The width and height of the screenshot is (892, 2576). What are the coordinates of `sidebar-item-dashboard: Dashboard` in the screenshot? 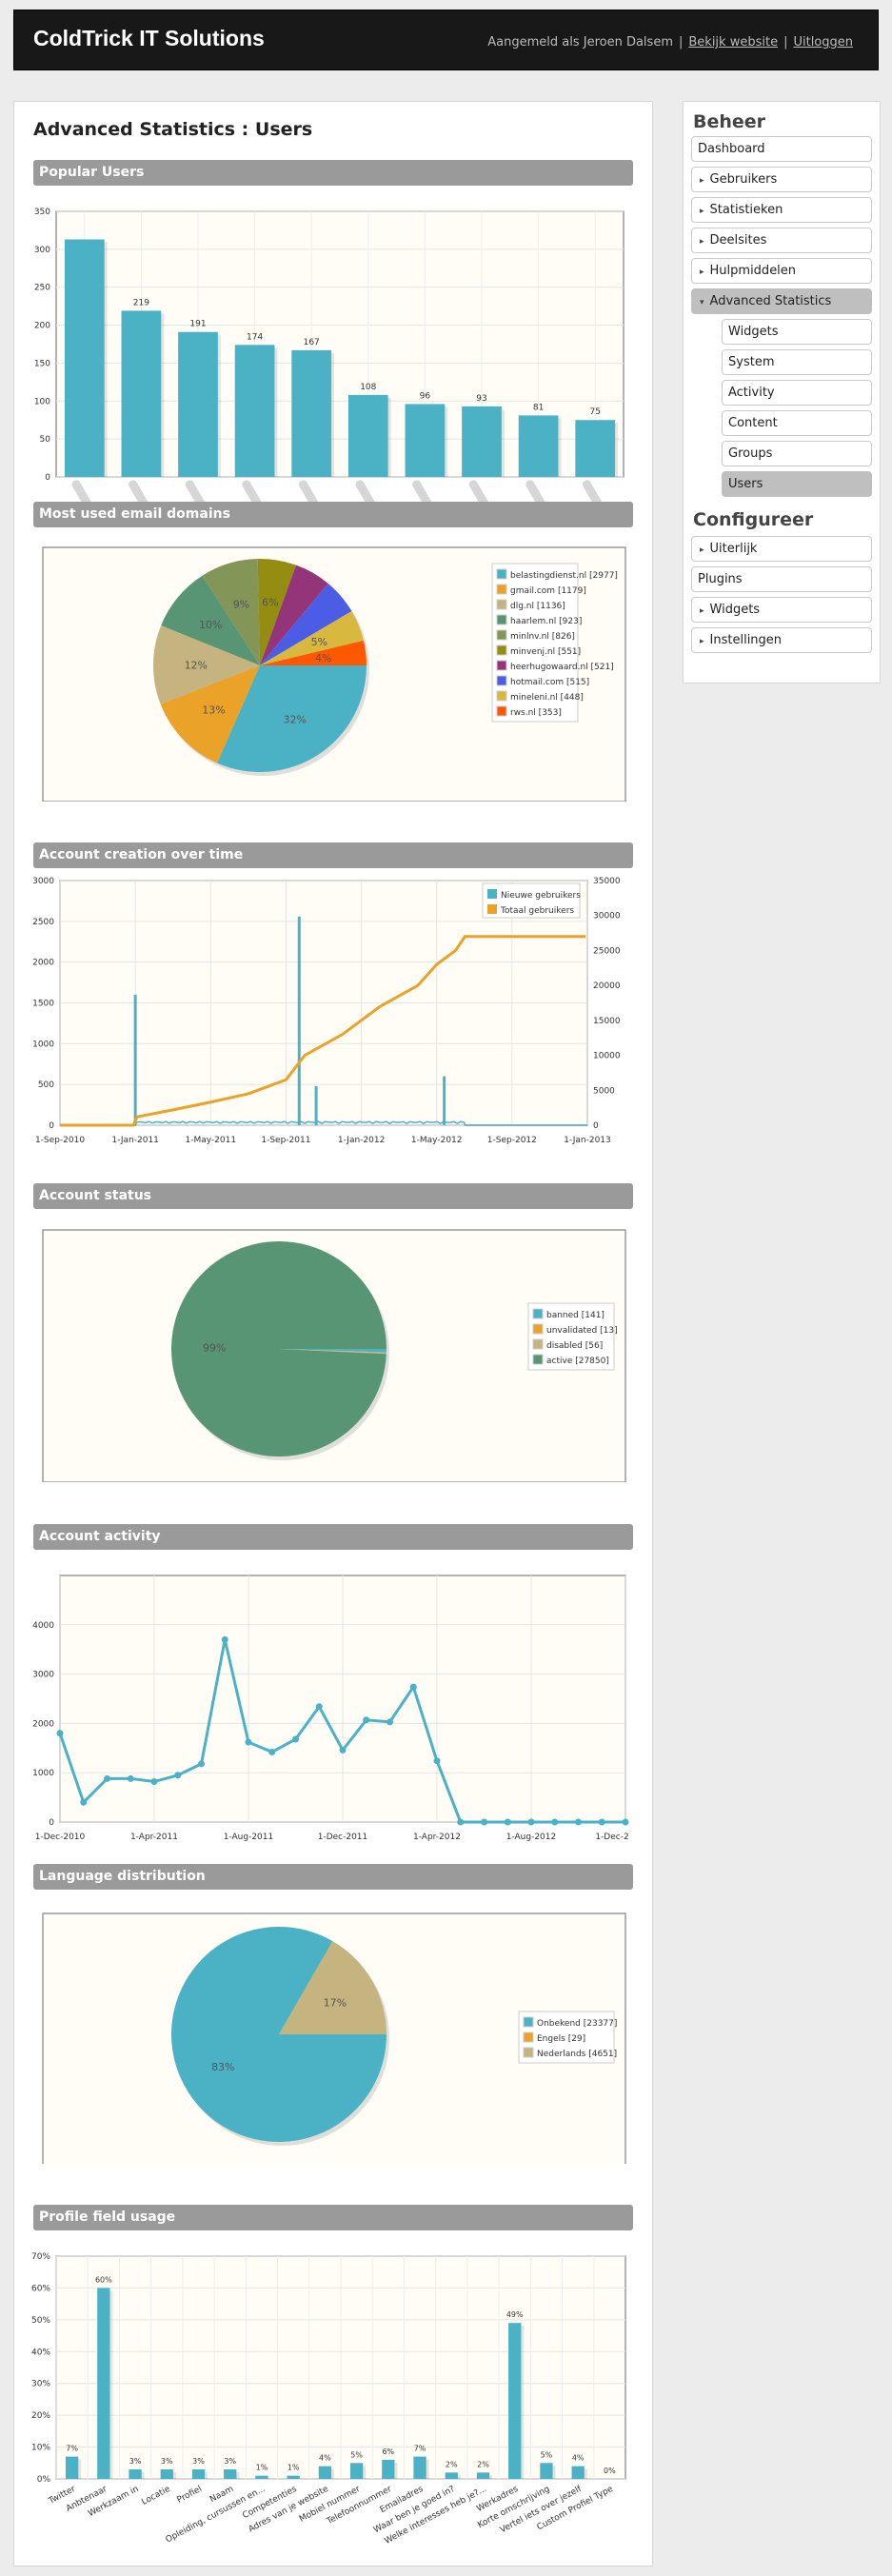 It's located at (781, 149).